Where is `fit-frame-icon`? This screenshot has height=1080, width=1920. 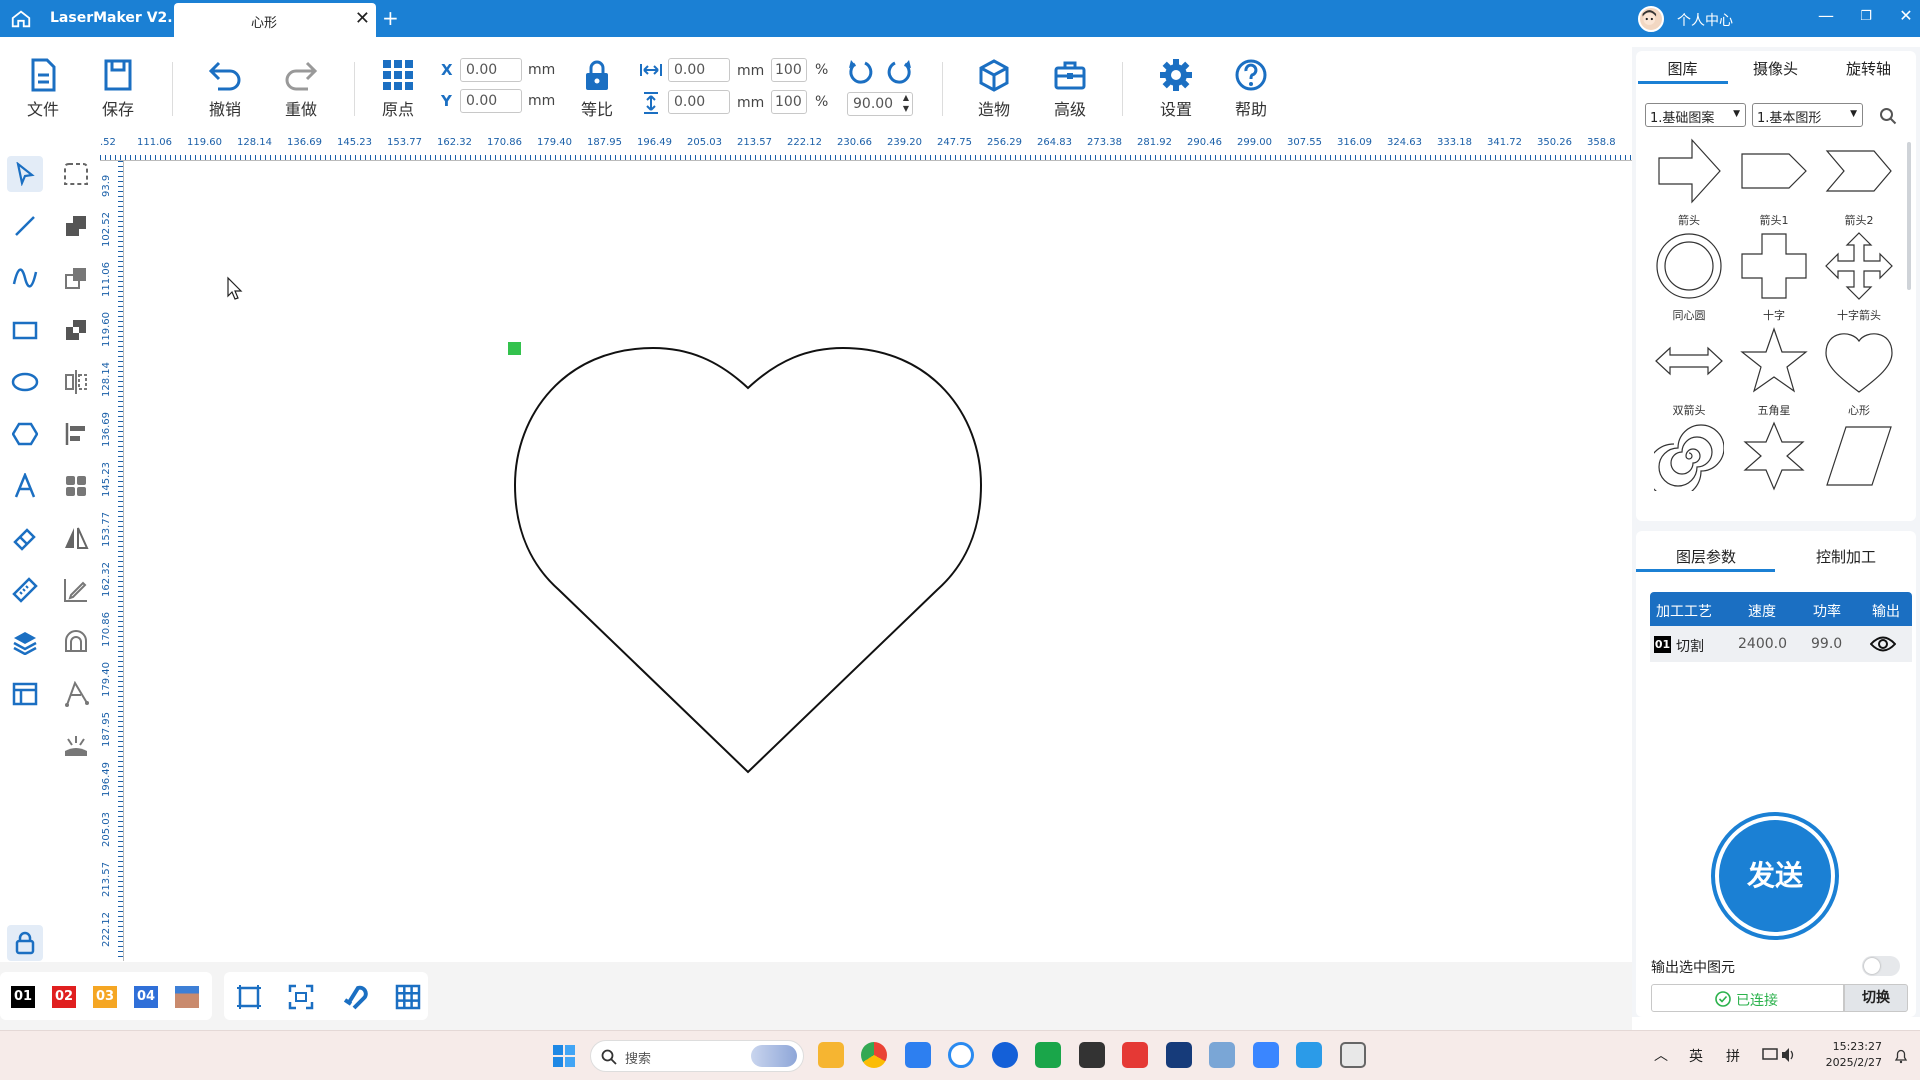 fit-frame-icon is located at coordinates (249, 997).